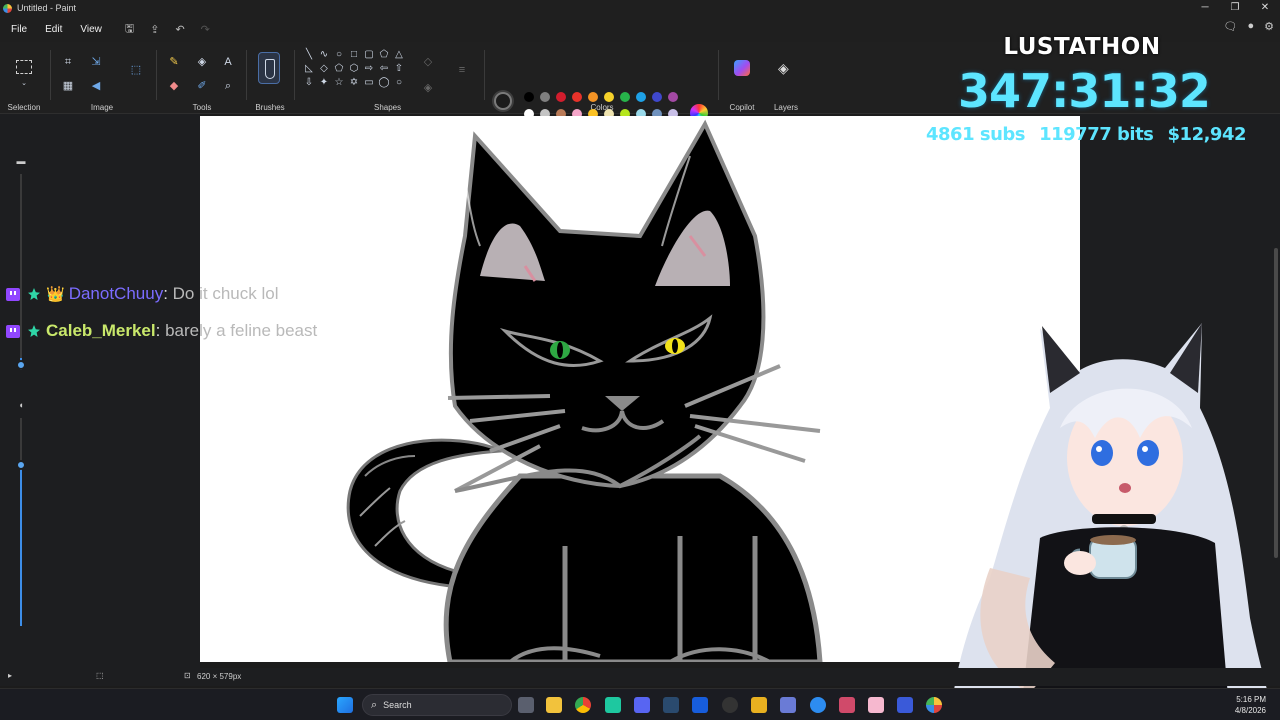 The width and height of the screenshot is (1280, 720). Describe the element at coordinates (369, 68) in the screenshot. I see `right-arrow-shape-icon: ⇨` at that location.